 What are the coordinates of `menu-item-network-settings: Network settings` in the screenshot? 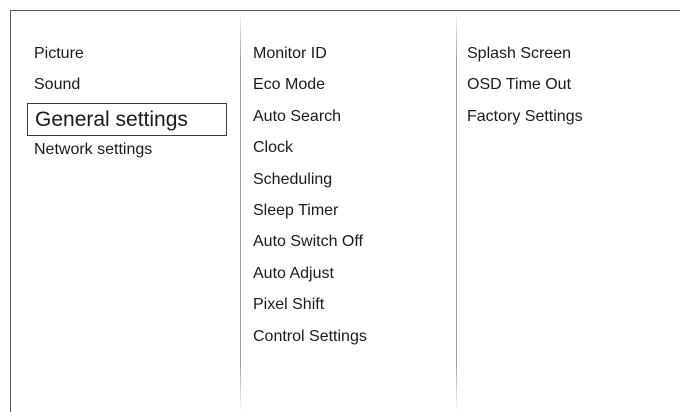 It's located at (129, 153).